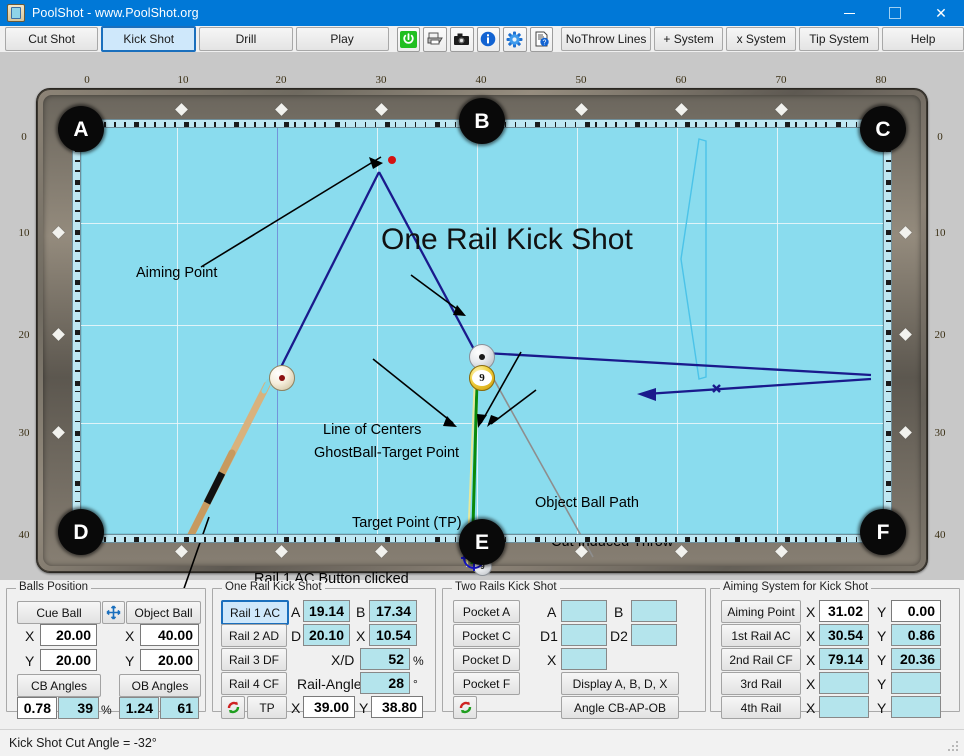 This screenshot has height=756, width=964. Describe the element at coordinates (81, 532) in the screenshot. I see `pocket-d: D` at that location.